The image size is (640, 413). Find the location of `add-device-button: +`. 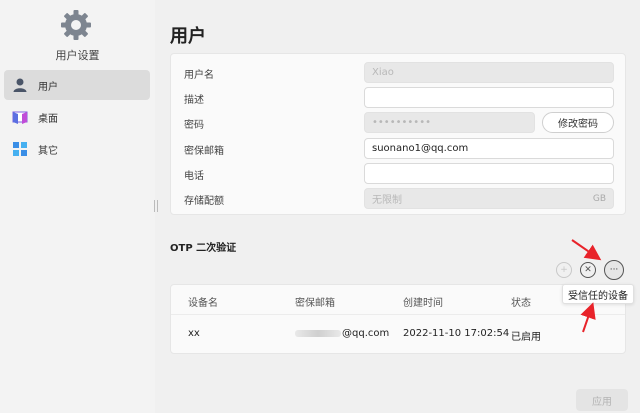

add-device-button: + is located at coordinates (564, 270).